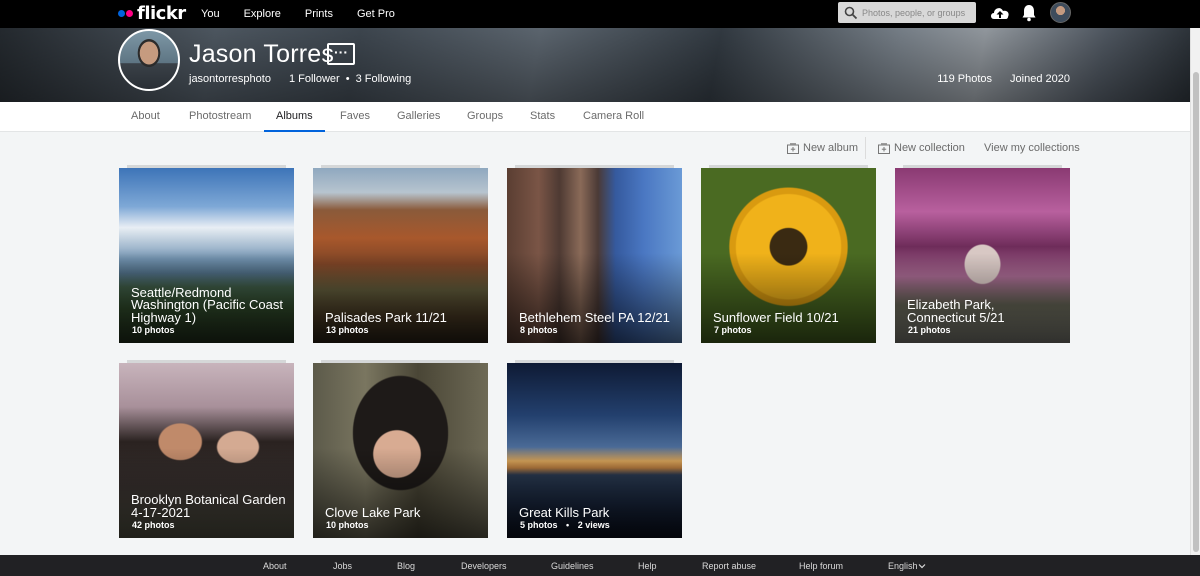 This screenshot has width=1200, height=576. I want to click on nav-get-pro: Get Pro, so click(376, 14).